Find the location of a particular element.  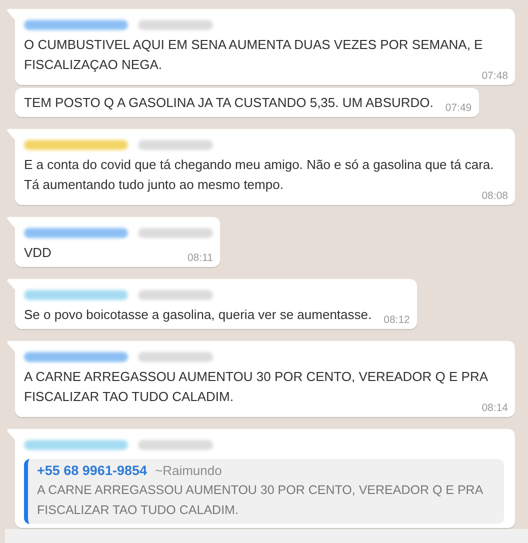

message-text: TEM POSTO Q A GASOLINA JA TA CUSTANDO 5,35. UM ABSURDO. is located at coordinates (229, 103).